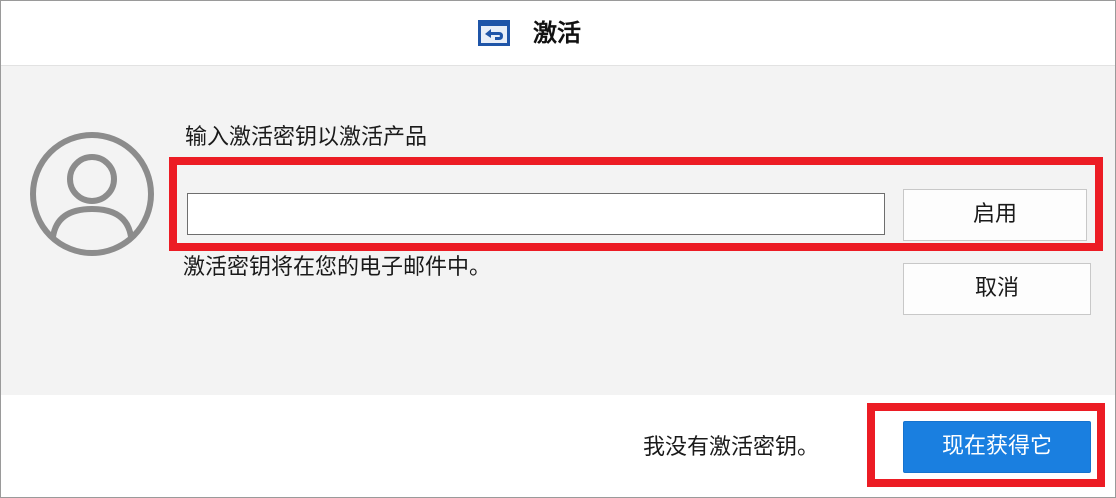  I want to click on user-avatar-icon, so click(92, 194).